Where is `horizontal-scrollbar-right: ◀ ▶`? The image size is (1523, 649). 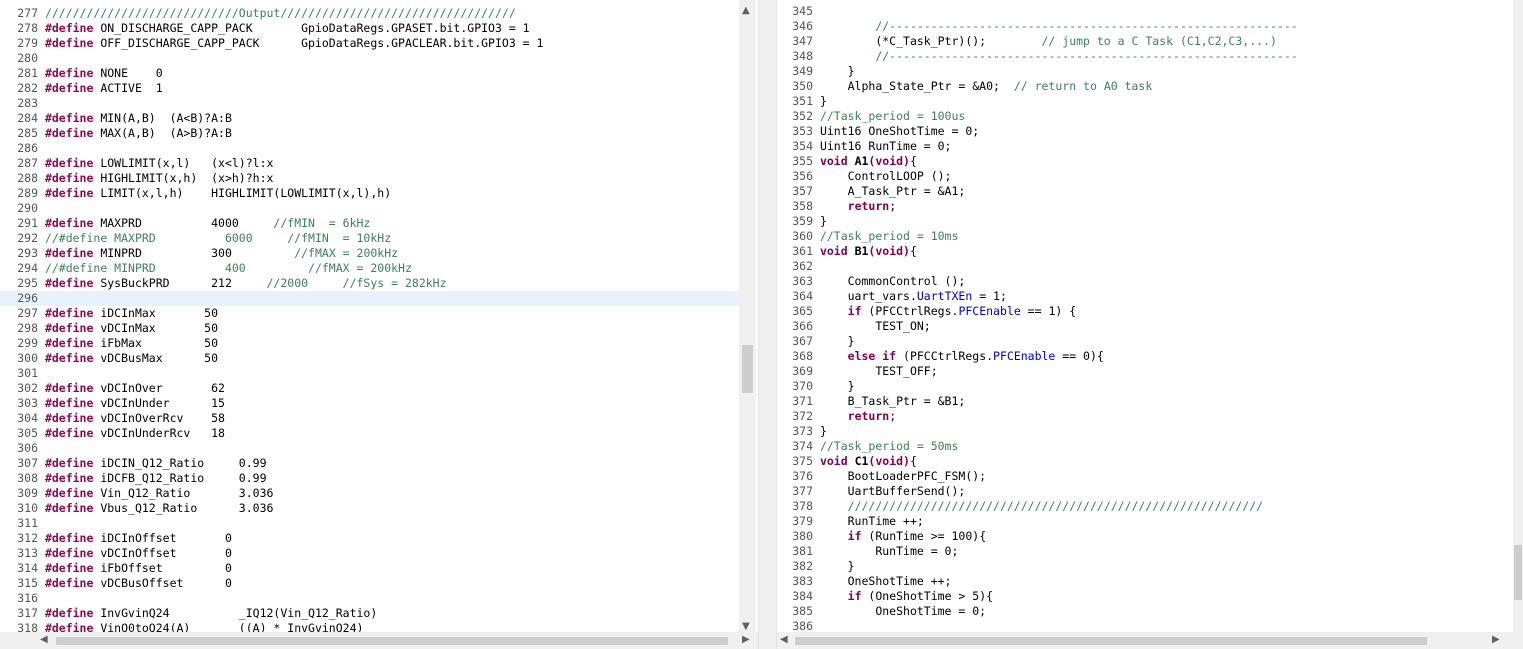
horizontal-scrollbar-right: ◀ ▶ is located at coordinates (1150, 640).